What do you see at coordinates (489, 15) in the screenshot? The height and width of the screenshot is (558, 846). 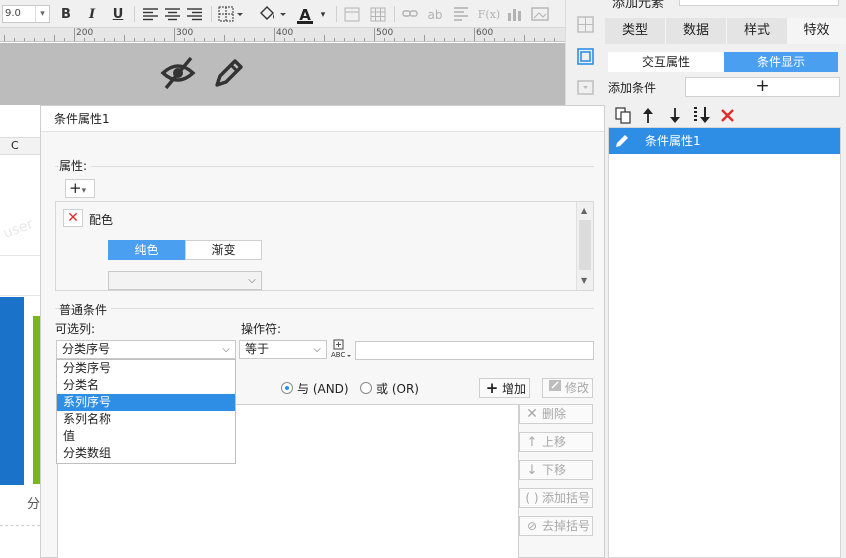 I see `formula-button: F(x)` at bounding box center [489, 15].